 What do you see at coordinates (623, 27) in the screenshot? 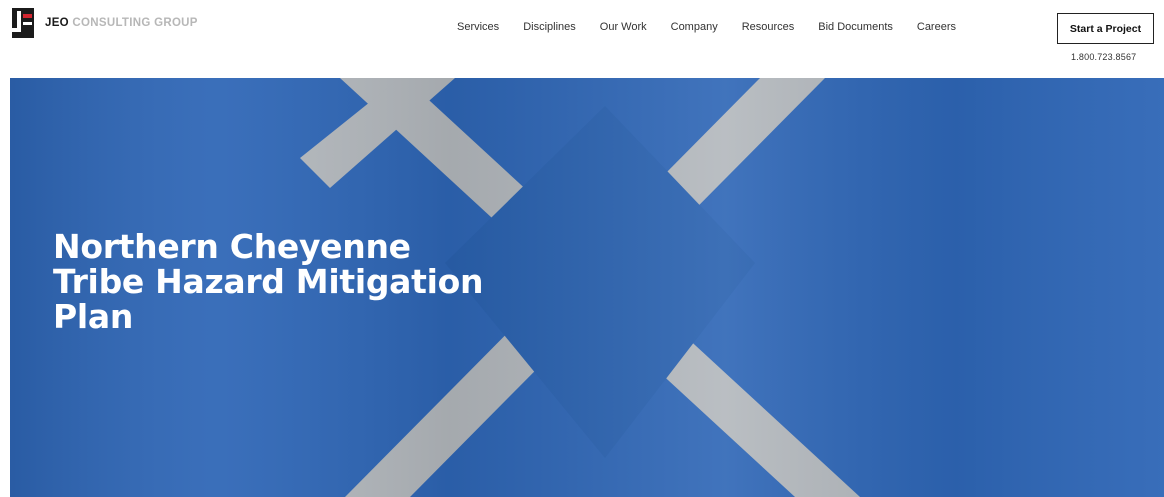
I see `nav-our-work: Our Work` at bounding box center [623, 27].